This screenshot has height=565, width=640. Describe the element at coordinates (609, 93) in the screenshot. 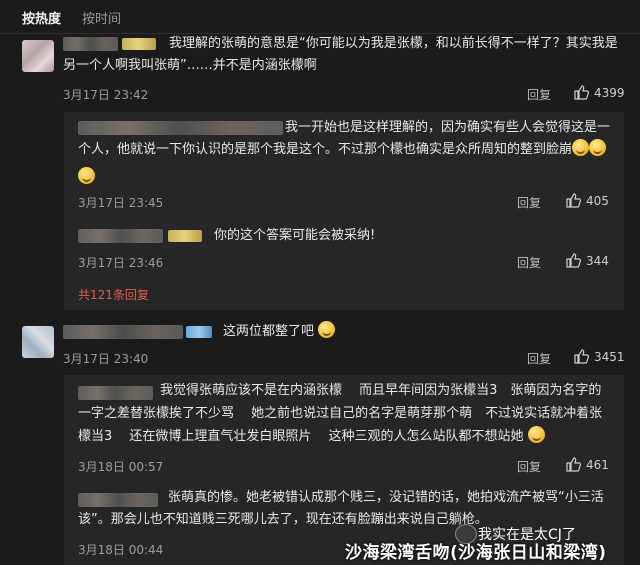

I see `like-count: 4399` at that location.